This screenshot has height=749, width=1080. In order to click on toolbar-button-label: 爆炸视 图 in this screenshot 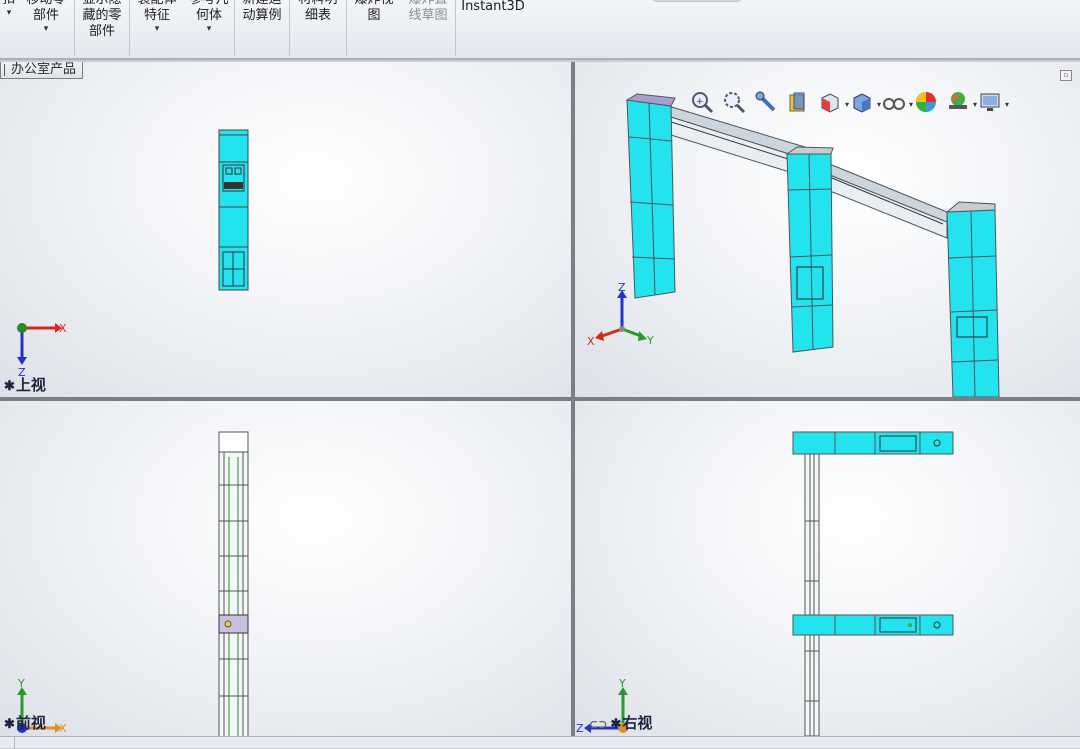, I will do `click(373, 11)`.